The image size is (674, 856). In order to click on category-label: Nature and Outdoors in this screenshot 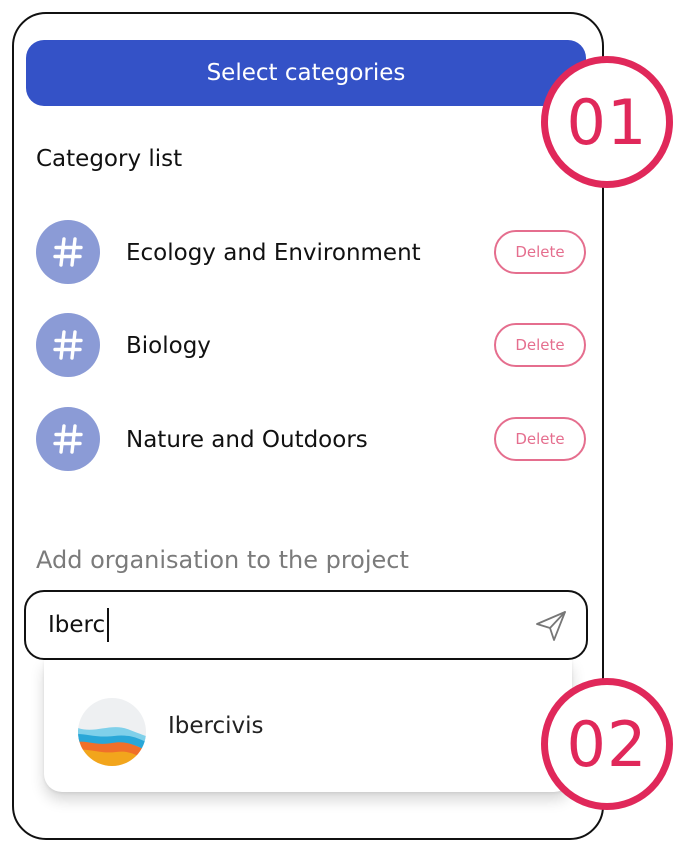, I will do `click(247, 440)`.